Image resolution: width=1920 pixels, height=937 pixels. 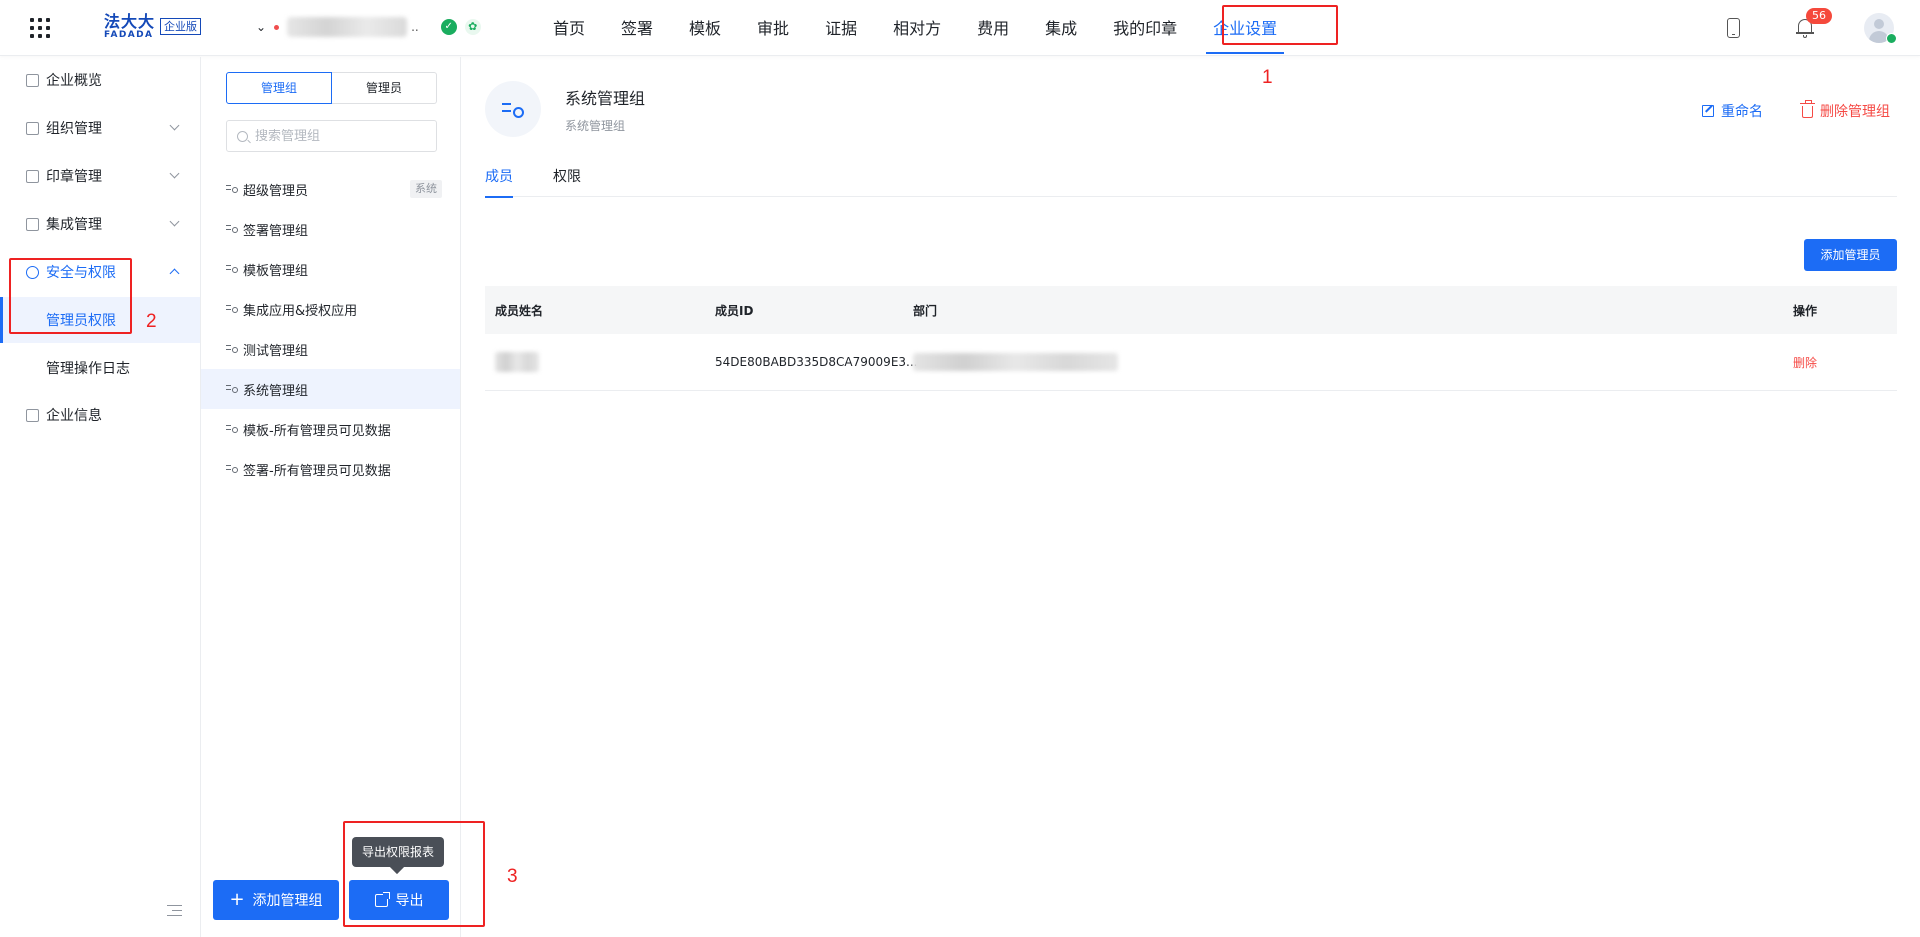 I want to click on member-name-redacted, so click(x=517, y=362).